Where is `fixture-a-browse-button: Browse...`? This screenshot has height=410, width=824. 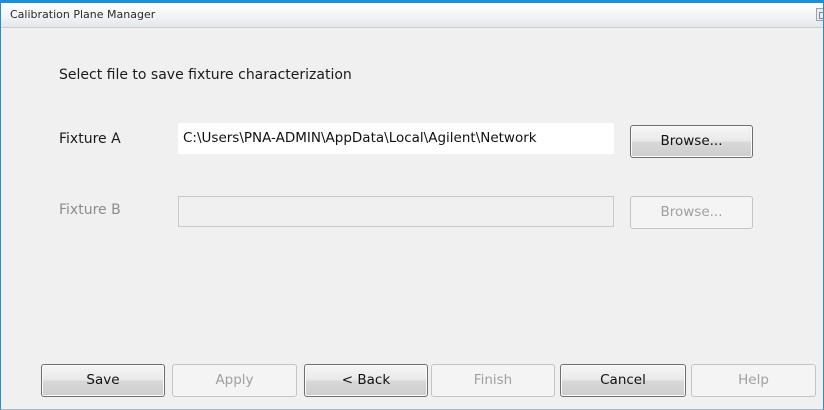 fixture-a-browse-button: Browse... is located at coordinates (691, 141).